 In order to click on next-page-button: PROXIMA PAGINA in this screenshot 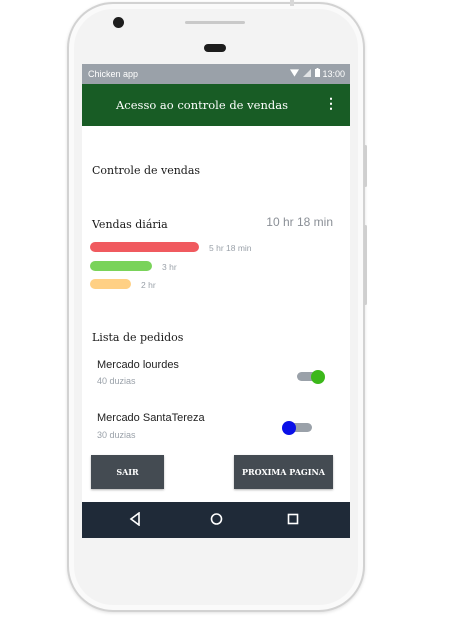, I will do `click(283, 472)`.